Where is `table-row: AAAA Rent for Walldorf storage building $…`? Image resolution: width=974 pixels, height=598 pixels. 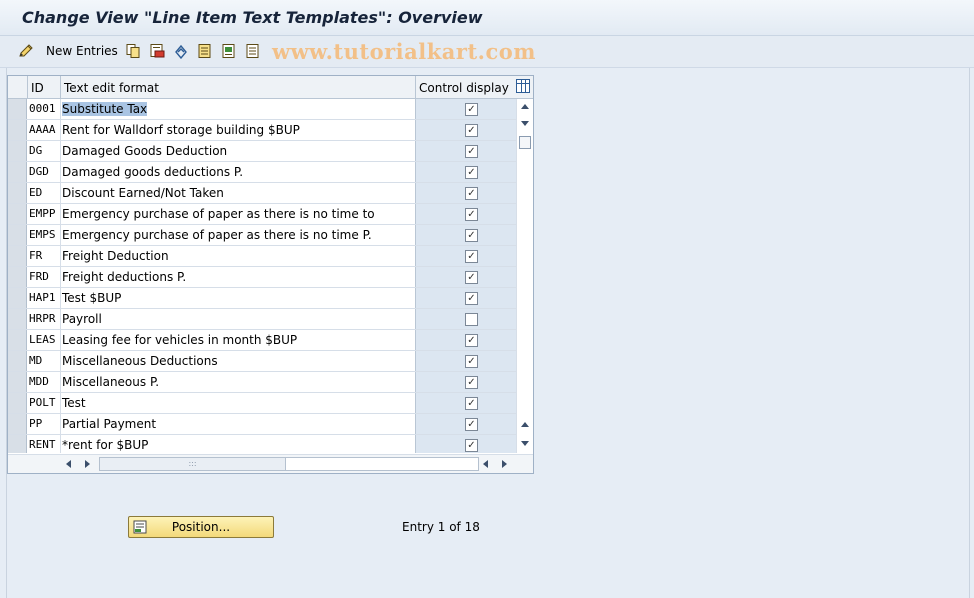 table-row: AAAA Rent for Walldorf storage building $… is located at coordinates (262, 130).